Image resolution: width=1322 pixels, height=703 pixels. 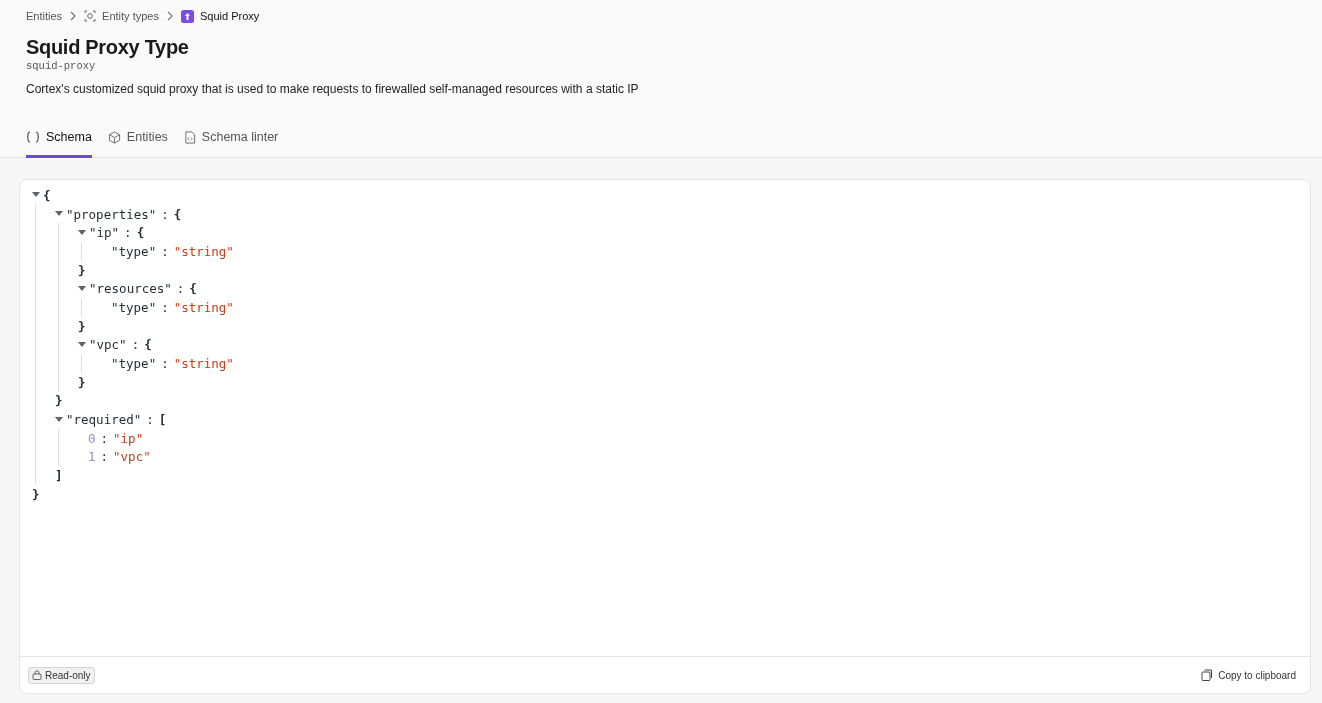 I want to click on json-key: "properties", so click(x=111, y=214).